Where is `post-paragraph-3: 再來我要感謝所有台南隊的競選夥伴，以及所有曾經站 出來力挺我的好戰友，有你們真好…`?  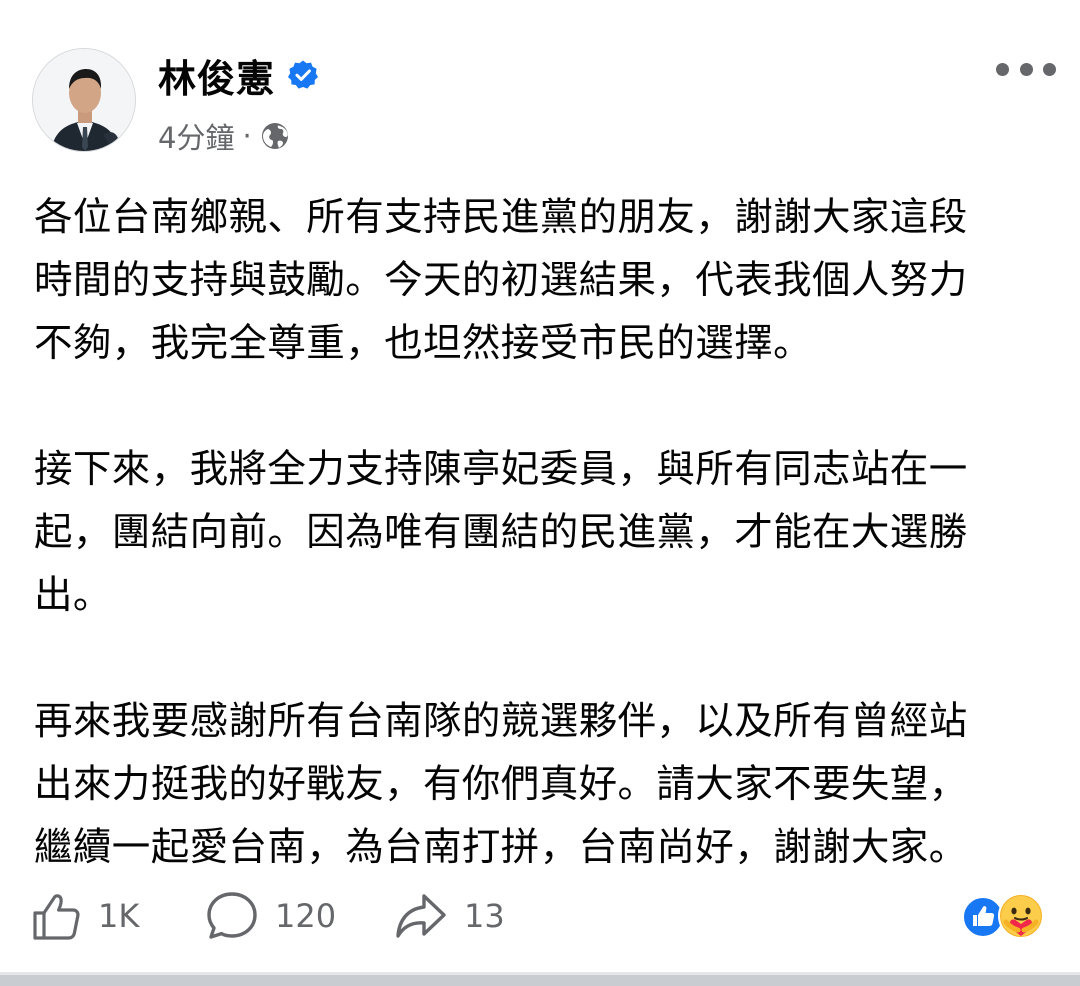 post-paragraph-3: 再來我要感謝所有台南隊的競選夥伴，以及所有曾經站 出來力挺我的好戰友，有你們真好… is located at coordinates (501, 784).